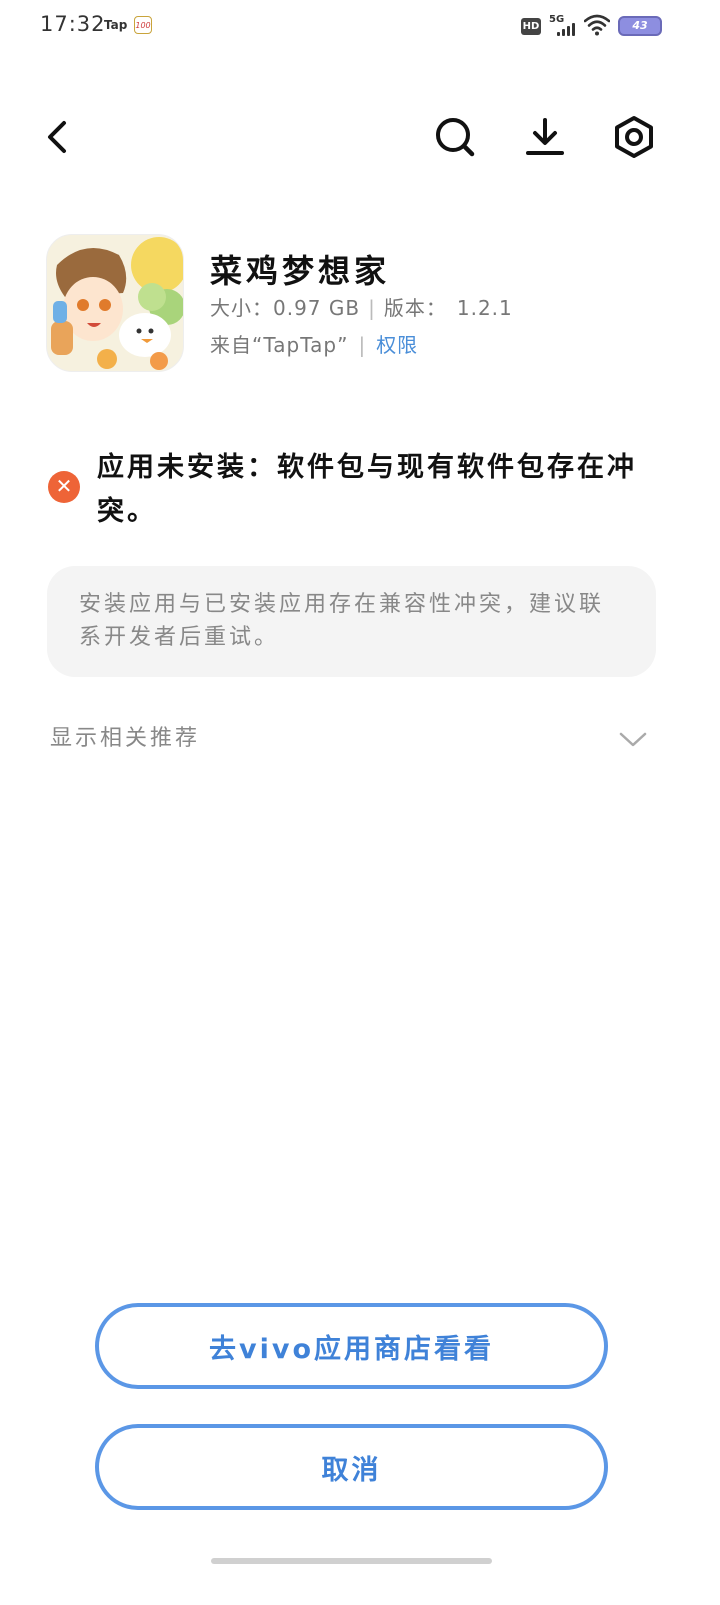 This screenshot has height=1605, width=720. What do you see at coordinates (241, 308) in the screenshot?
I see `size-label: 大小：` at bounding box center [241, 308].